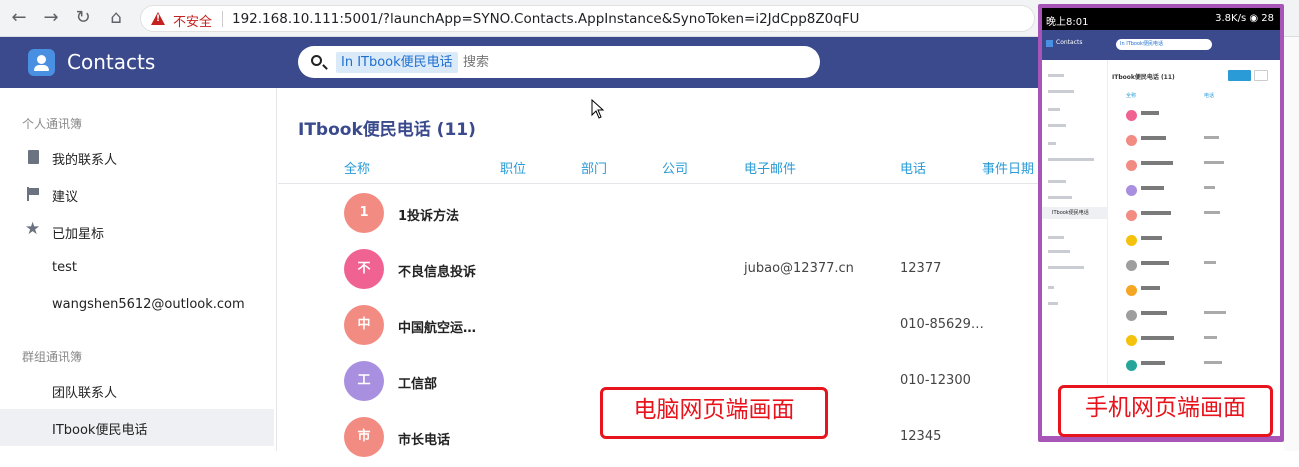 The height and width of the screenshot is (467, 1299). Describe the element at coordinates (770, 167) in the screenshot. I see `column-header-email: 电子邮件` at that location.